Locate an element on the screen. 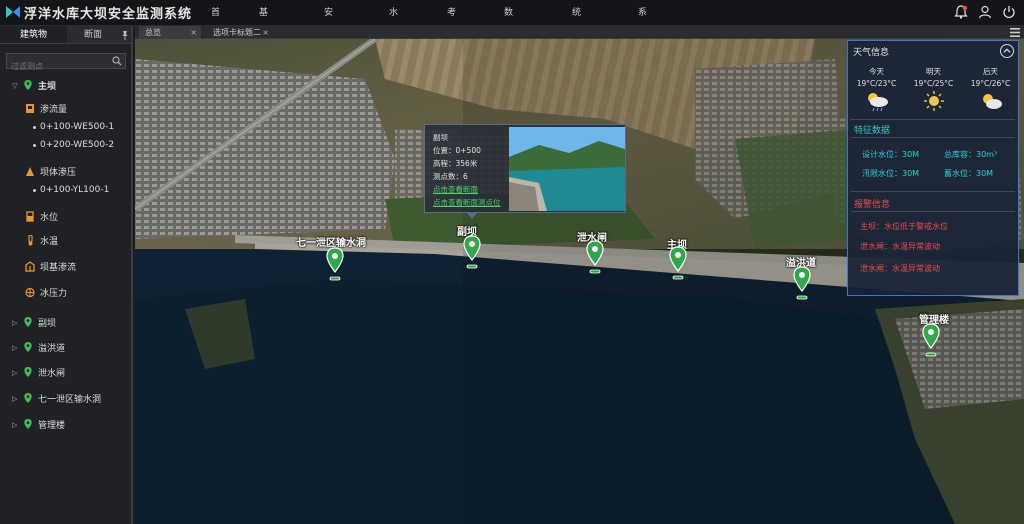  search-box is located at coordinates (66, 63).